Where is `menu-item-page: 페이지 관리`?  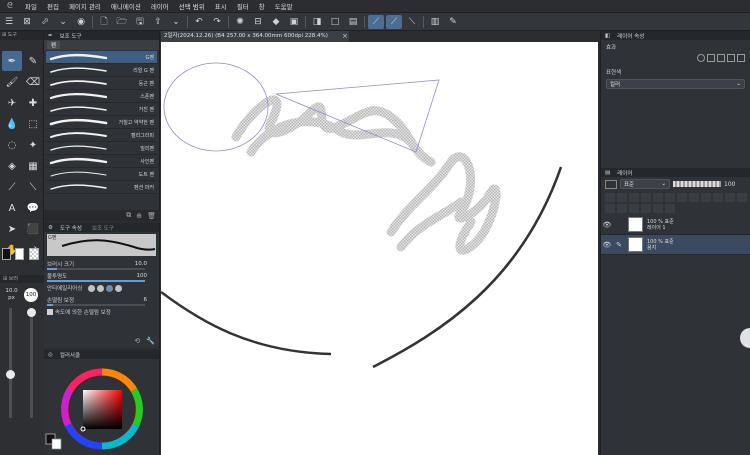
menu-item-page: 페이지 관리 is located at coordinates (85, 6).